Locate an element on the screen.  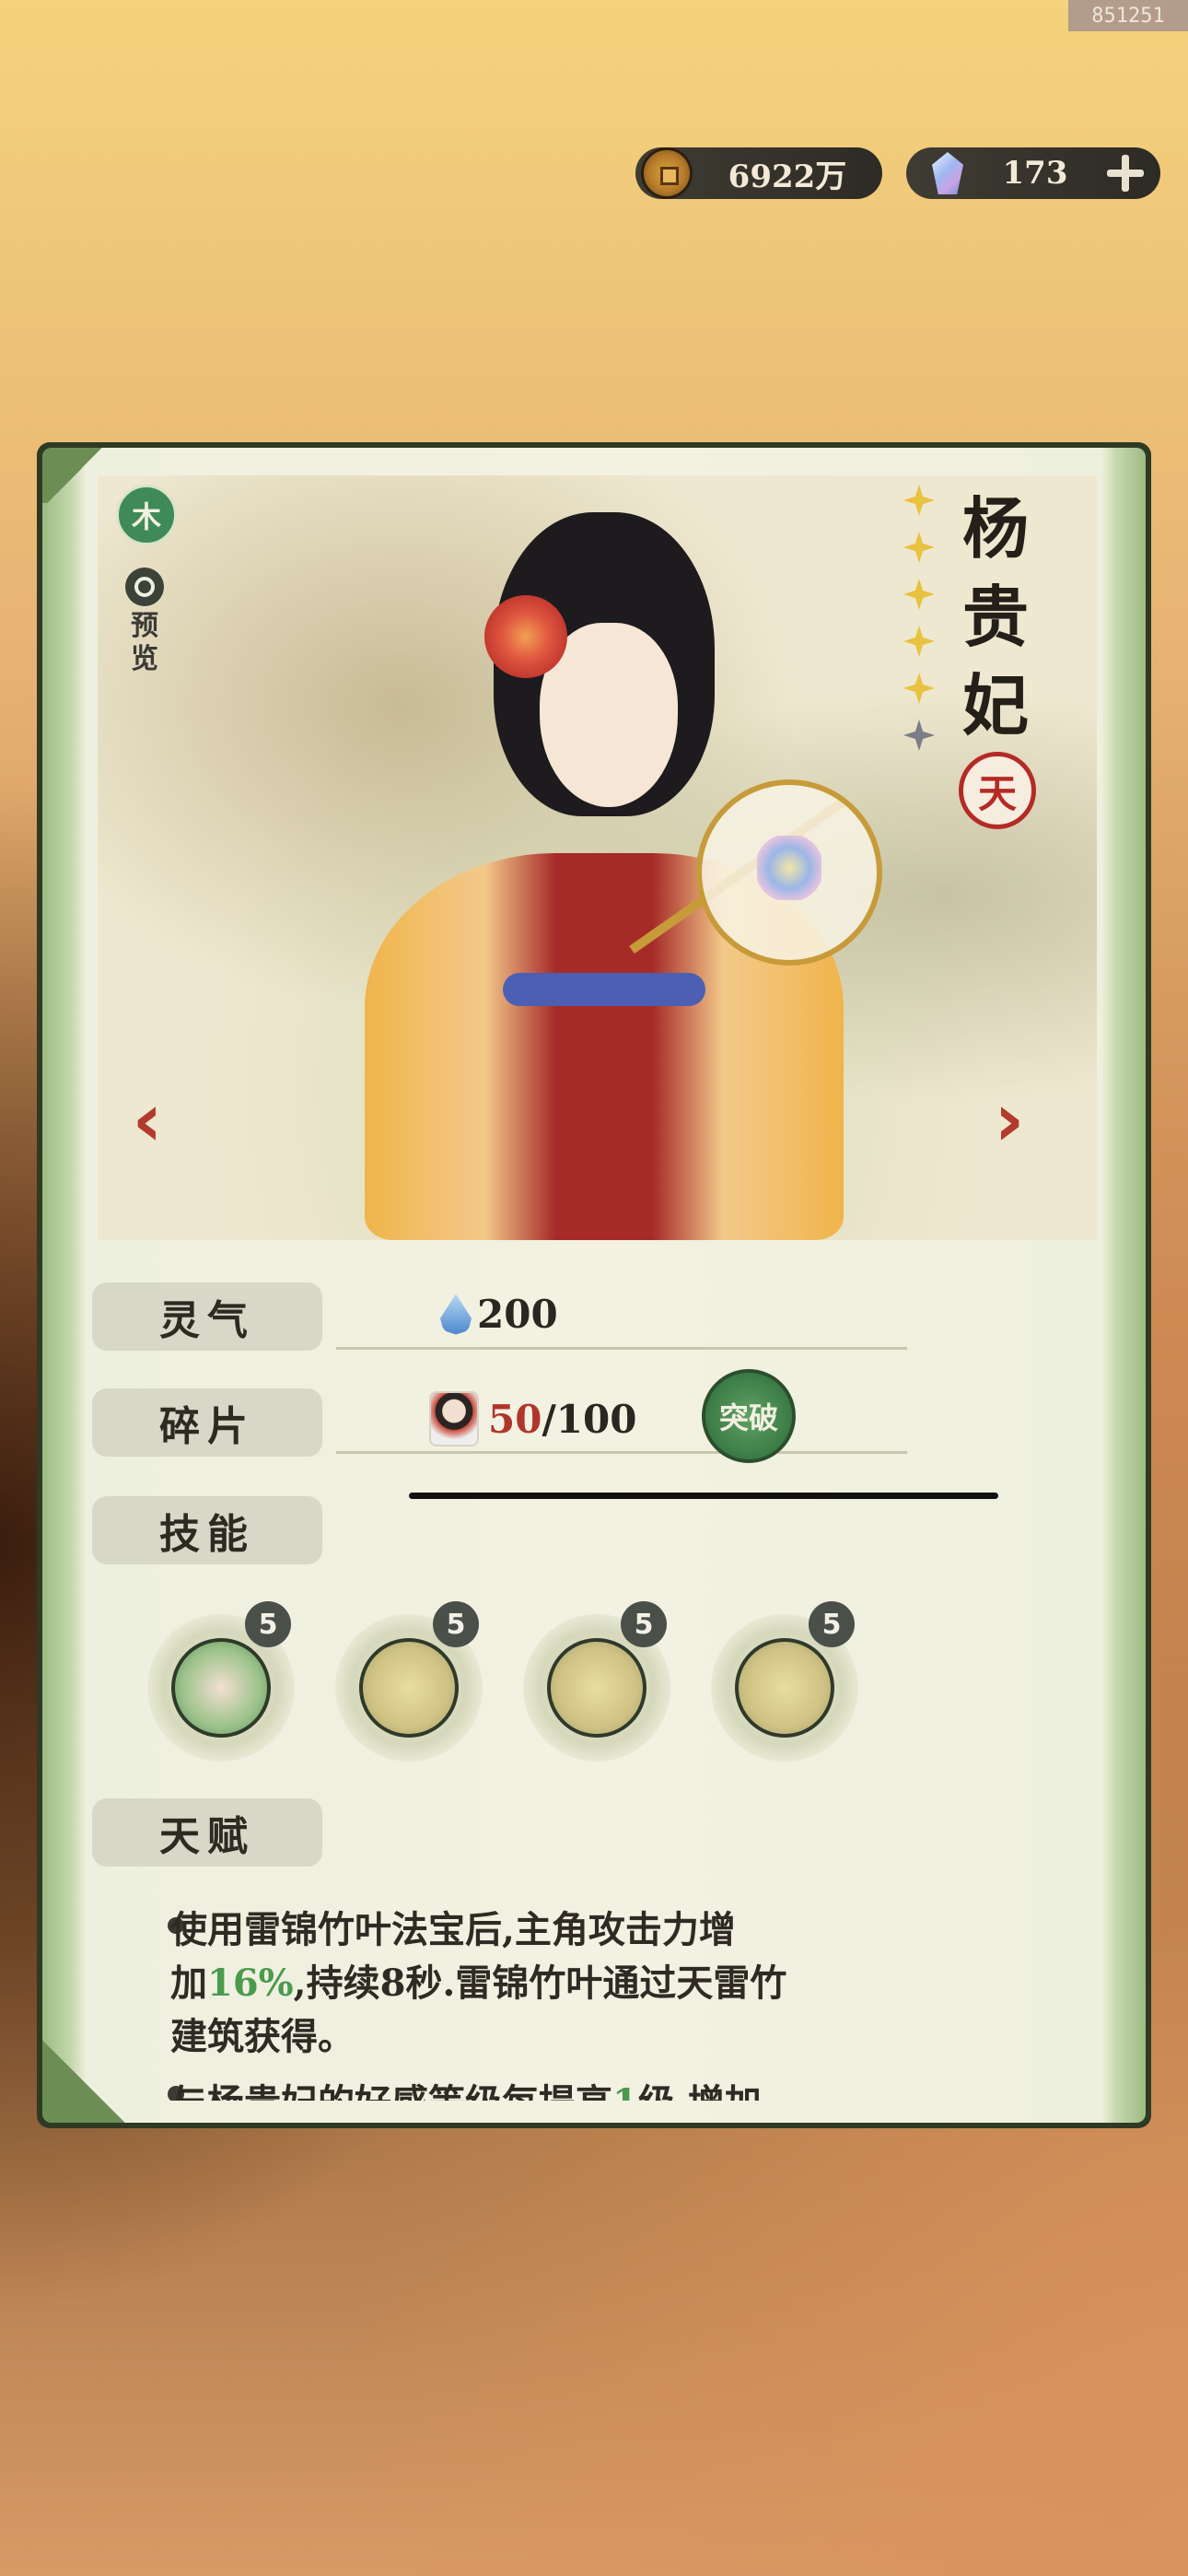
talent-line-1: 使用雷锦竹叶法宝后,主角攻击力增 is located at coordinates (453, 1929).